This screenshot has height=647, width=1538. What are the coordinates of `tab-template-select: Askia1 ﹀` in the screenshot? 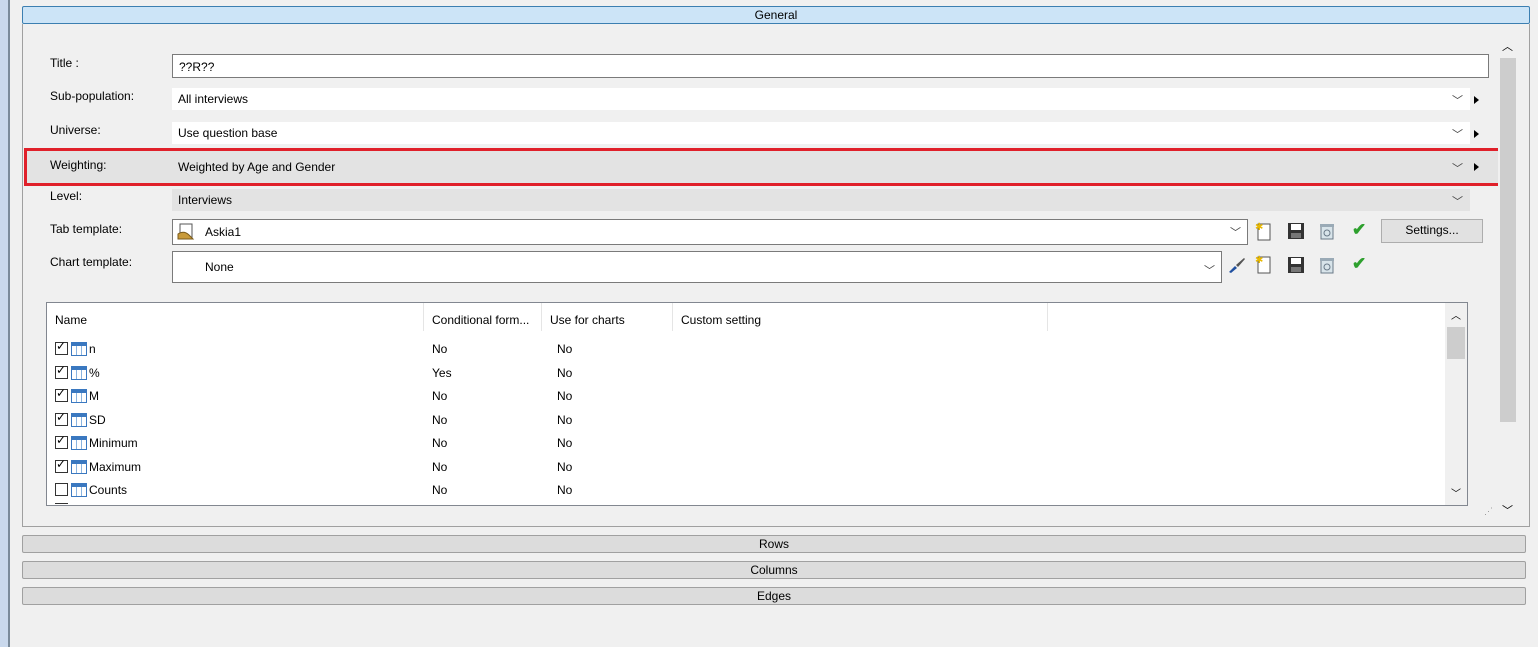 It's located at (710, 232).